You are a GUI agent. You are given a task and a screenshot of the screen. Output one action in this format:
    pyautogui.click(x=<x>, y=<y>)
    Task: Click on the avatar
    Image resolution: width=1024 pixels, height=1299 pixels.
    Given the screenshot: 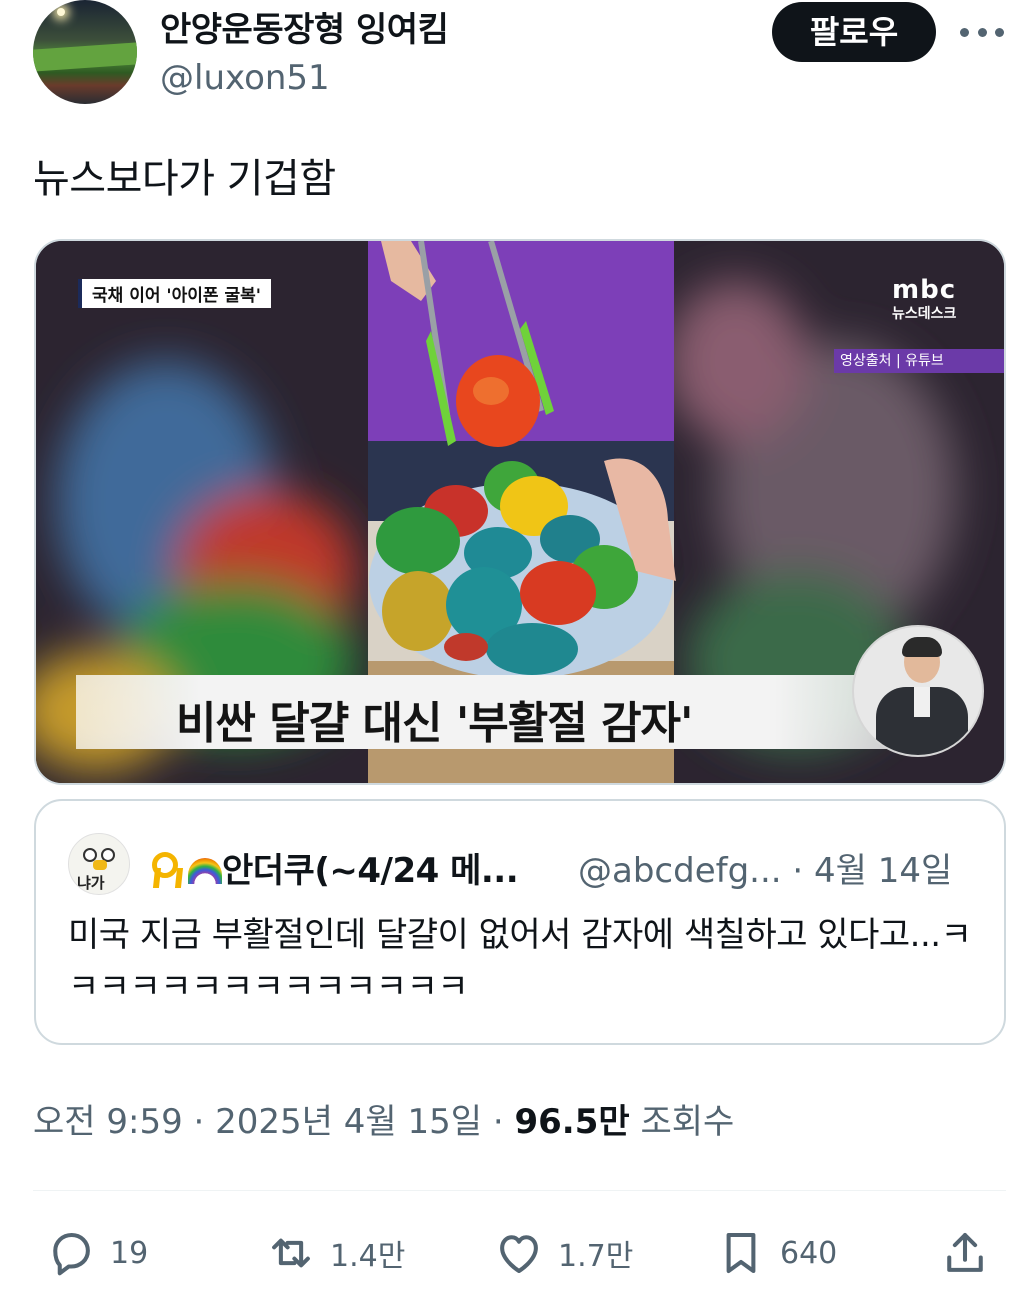 What is the action you would take?
    pyautogui.click(x=85, y=52)
    